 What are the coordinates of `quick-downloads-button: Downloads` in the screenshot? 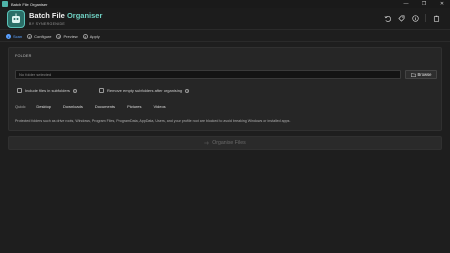 It's located at (73, 106).